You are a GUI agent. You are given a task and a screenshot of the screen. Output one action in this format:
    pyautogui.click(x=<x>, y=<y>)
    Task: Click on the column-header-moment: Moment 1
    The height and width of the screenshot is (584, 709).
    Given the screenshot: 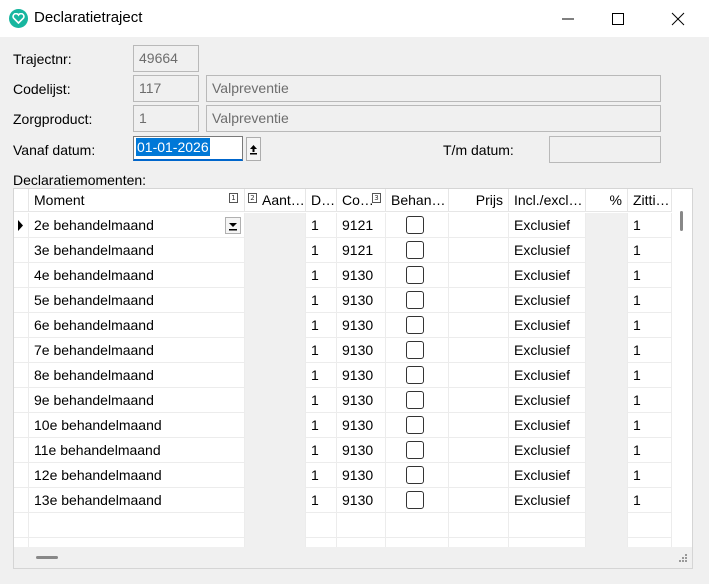 What is the action you would take?
    pyautogui.click(x=137, y=200)
    